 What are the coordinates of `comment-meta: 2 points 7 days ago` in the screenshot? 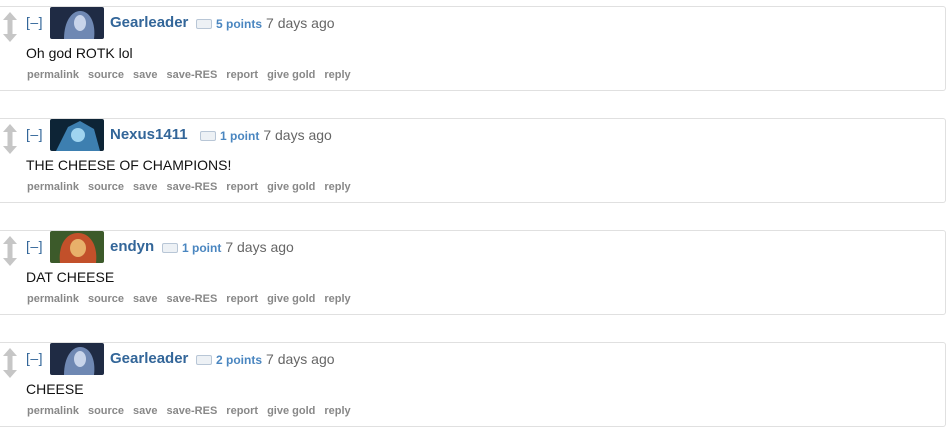 It's located at (265, 360).